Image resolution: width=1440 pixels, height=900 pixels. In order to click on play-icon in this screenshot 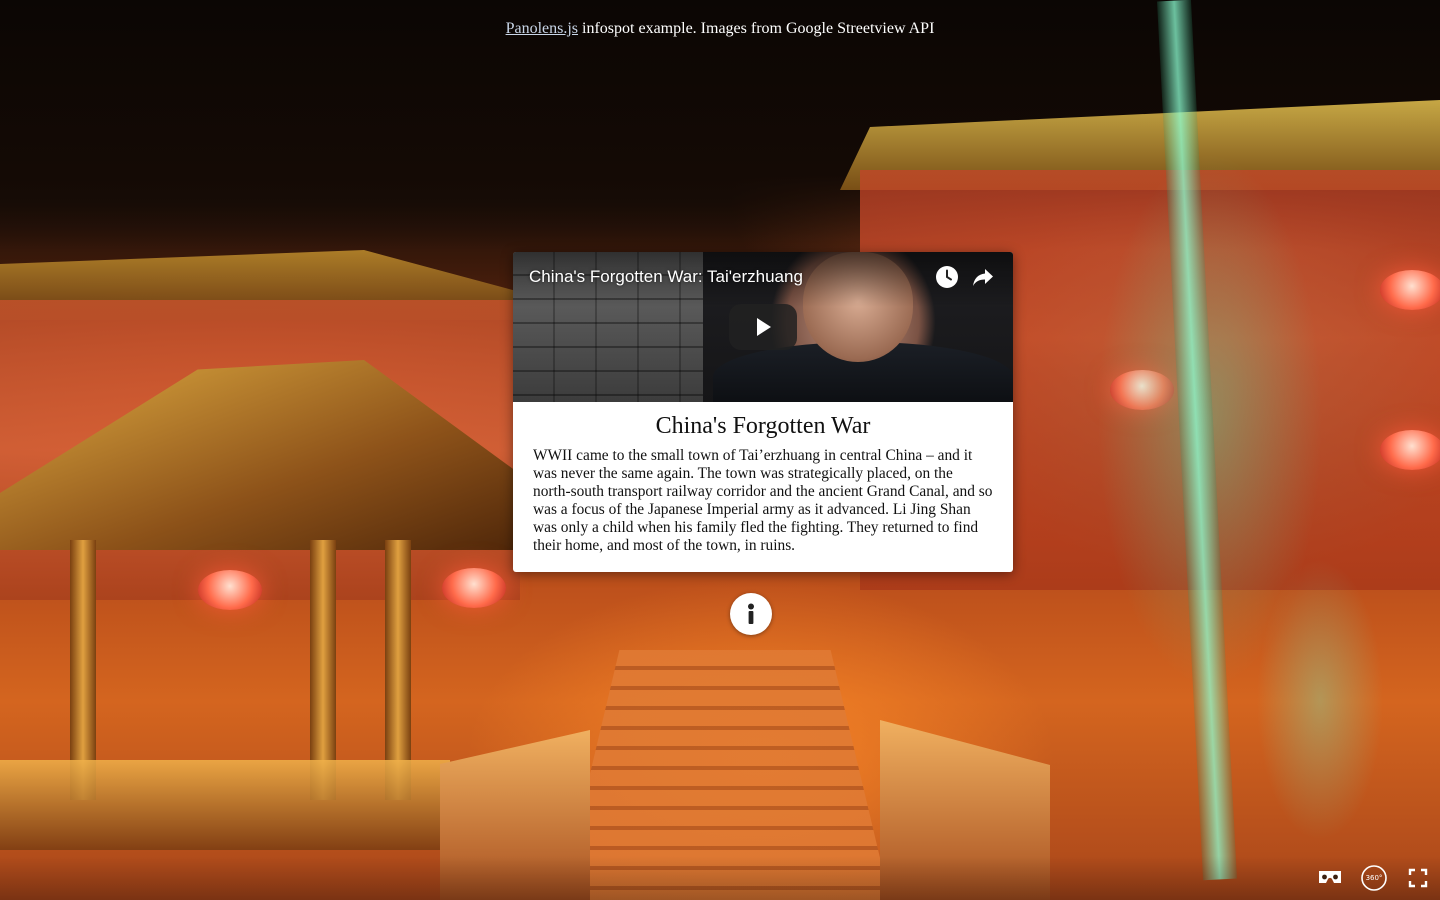, I will do `click(764, 327)`.